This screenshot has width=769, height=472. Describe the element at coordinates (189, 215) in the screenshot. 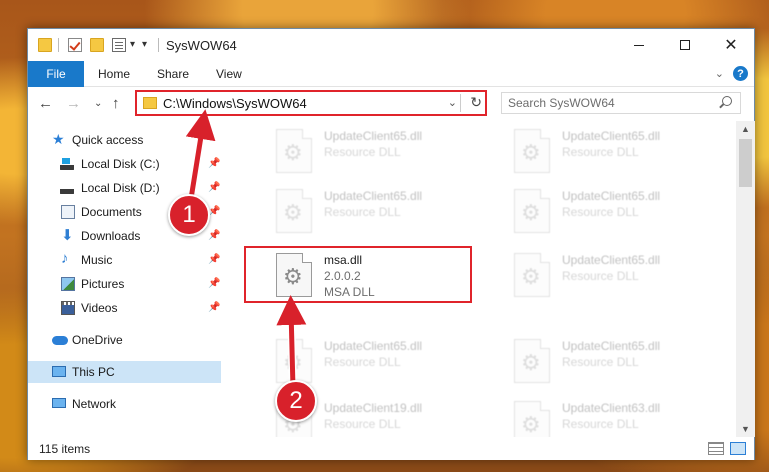

I see `step-1-badge: 1` at that location.